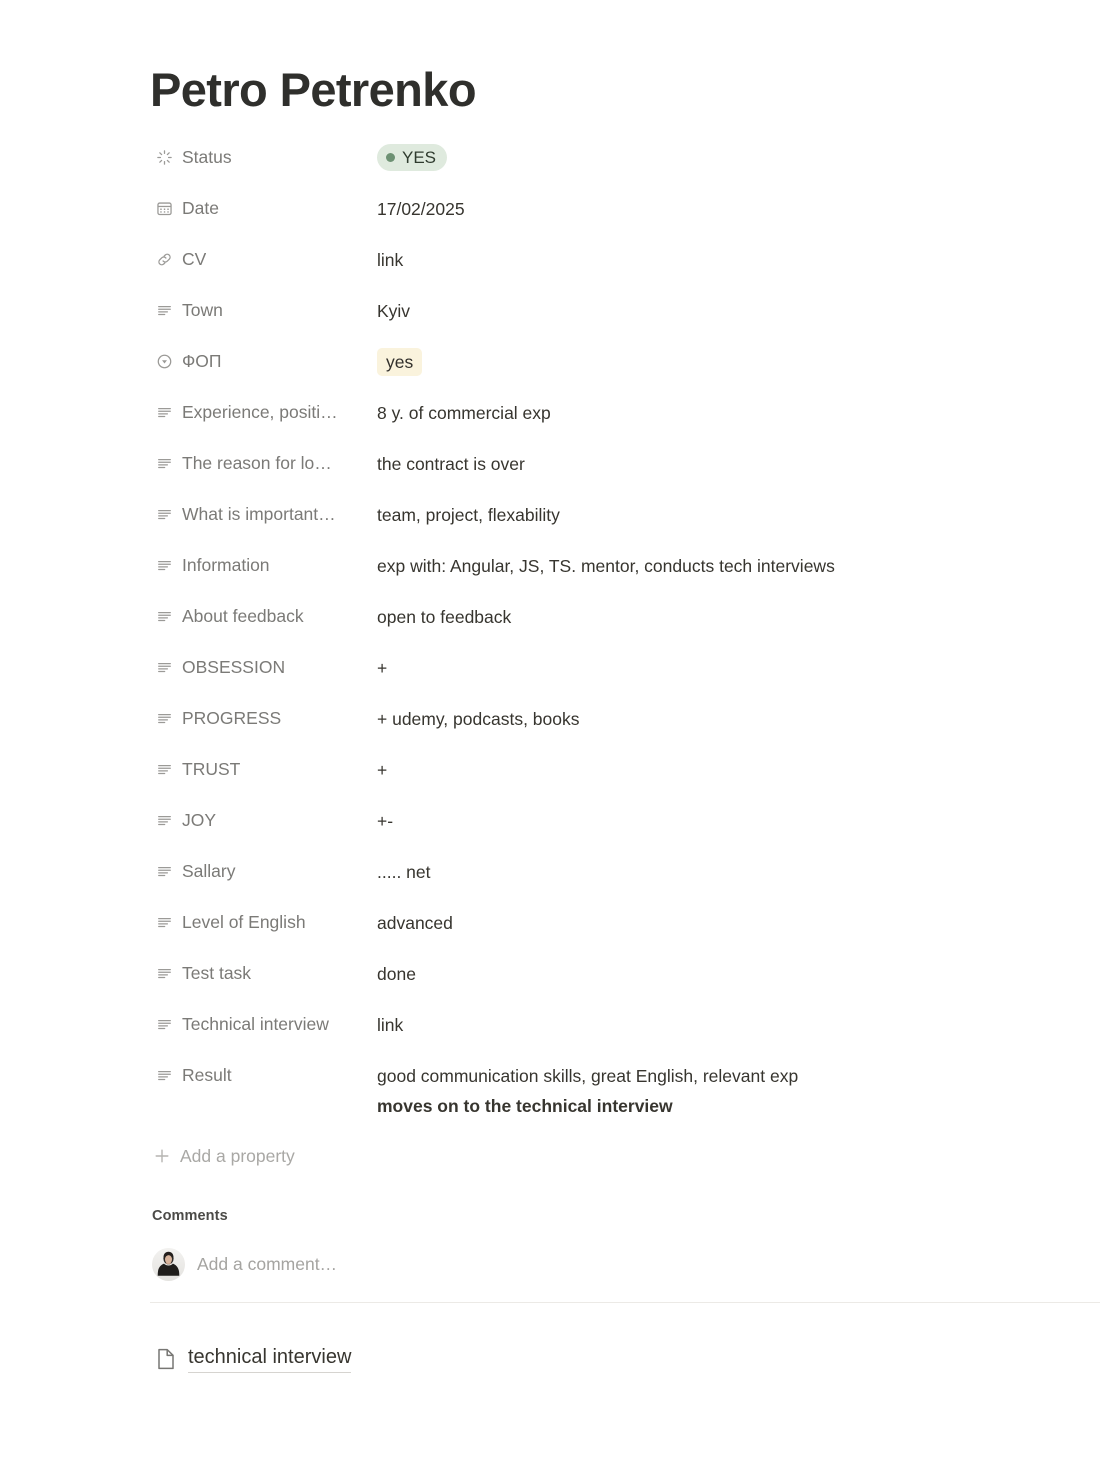  What do you see at coordinates (164, 208) in the screenshot?
I see `calendar-icon` at bounding box center [164, 208].